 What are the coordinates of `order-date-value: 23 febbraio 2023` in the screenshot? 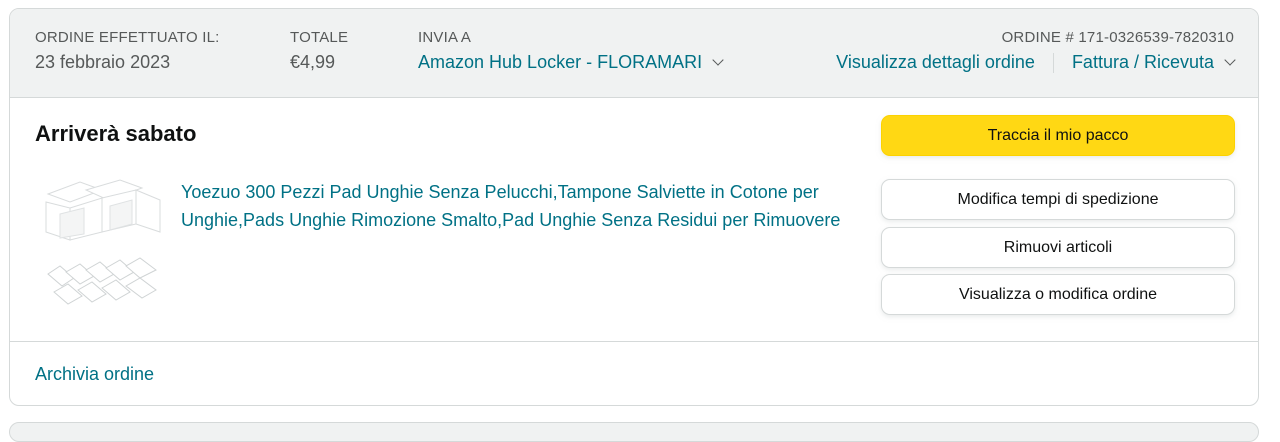 It's located at (103, 62).